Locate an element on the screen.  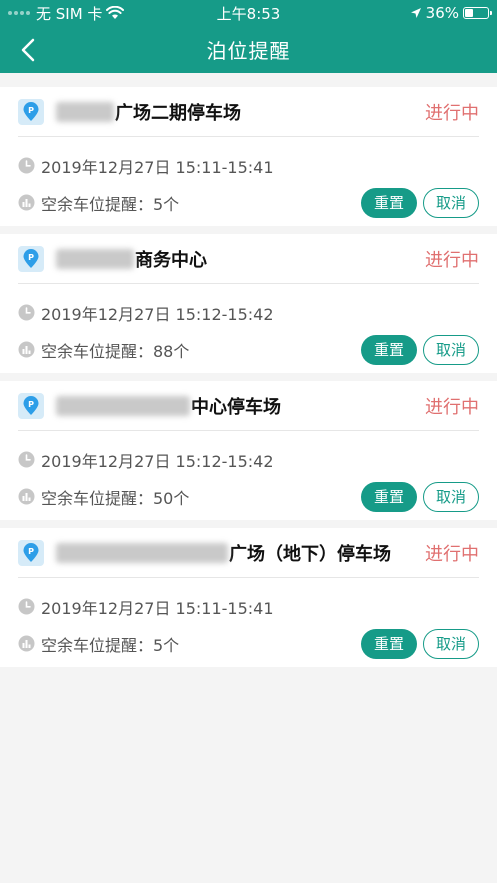
status-right: 36% is located at coordinates (451, 13).